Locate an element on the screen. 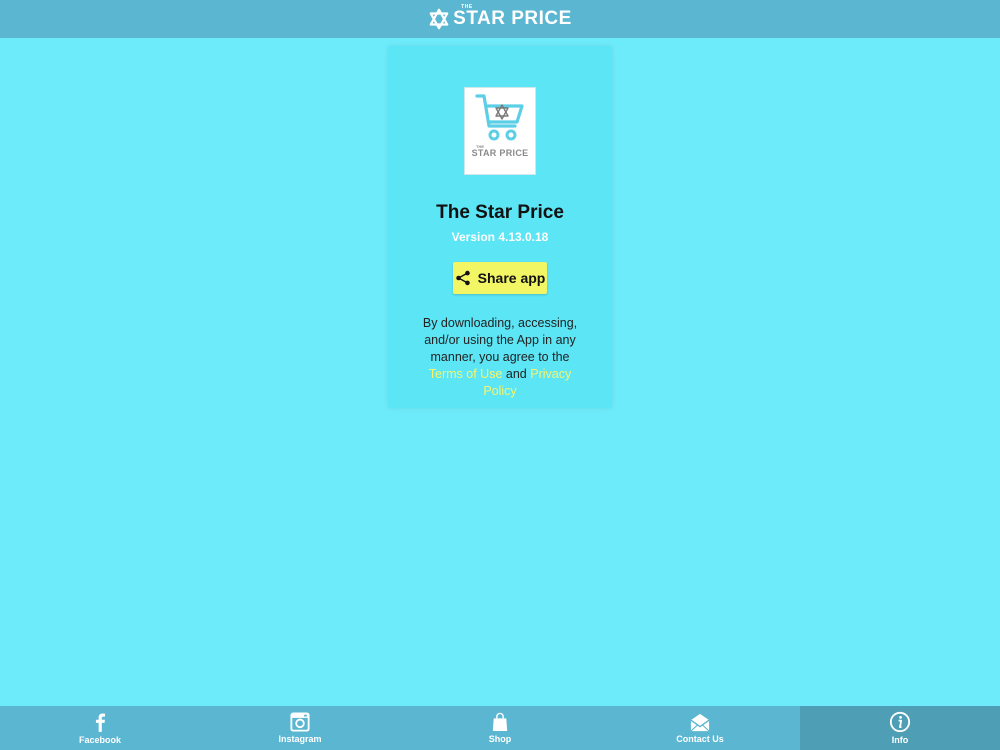 This screenshot has width=1000, height=750. share-app-button: Share app is located at coordinates (500, 278).